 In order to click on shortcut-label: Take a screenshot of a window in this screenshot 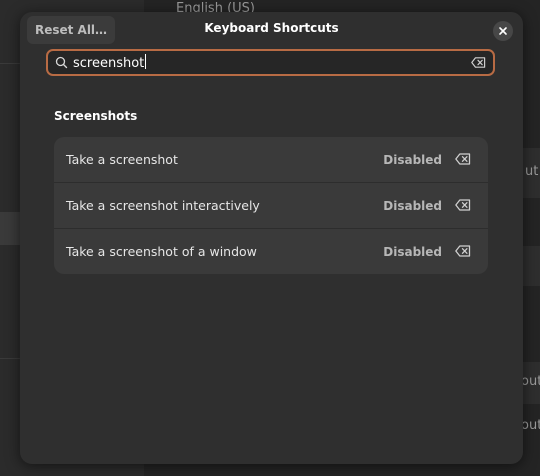, I will do `click(161, 251)`.